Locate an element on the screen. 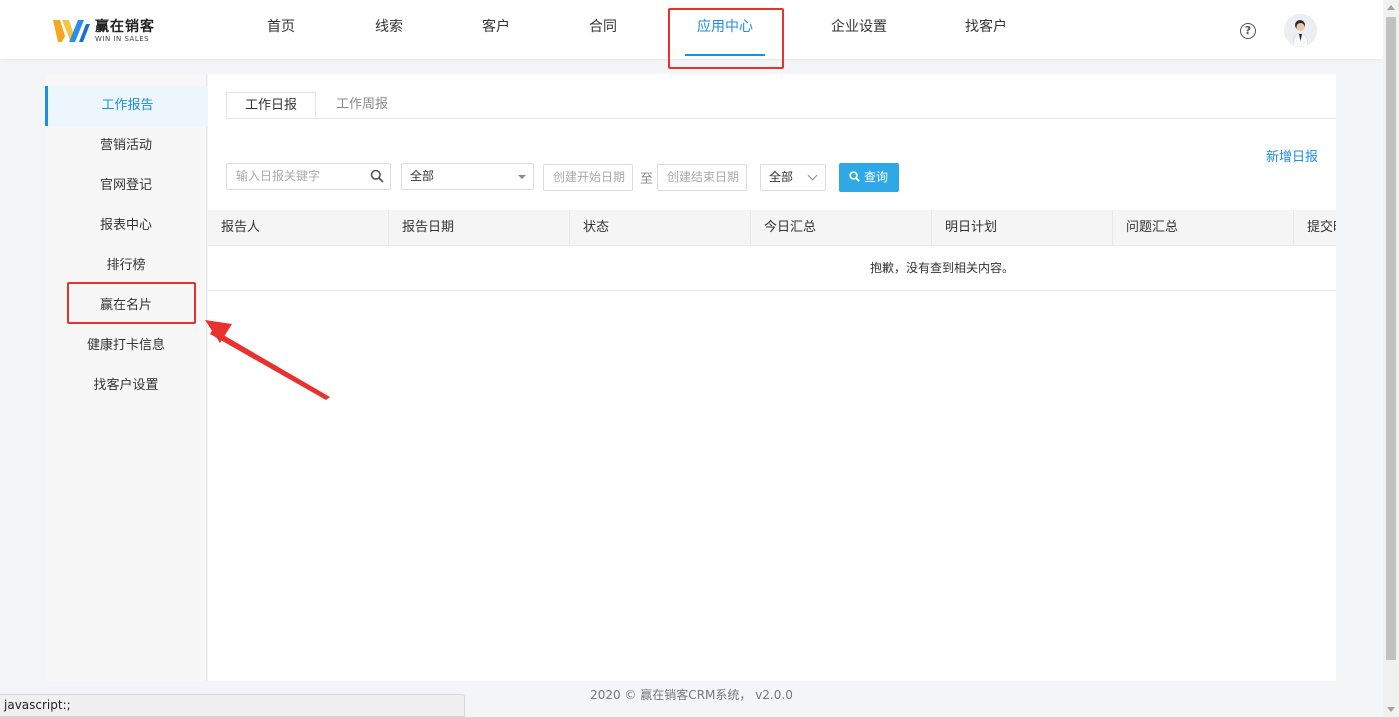 This screenshot has height=717, width=1399. sidebar-item-marketing: 营销活动 is located at coordinates (126, 146).